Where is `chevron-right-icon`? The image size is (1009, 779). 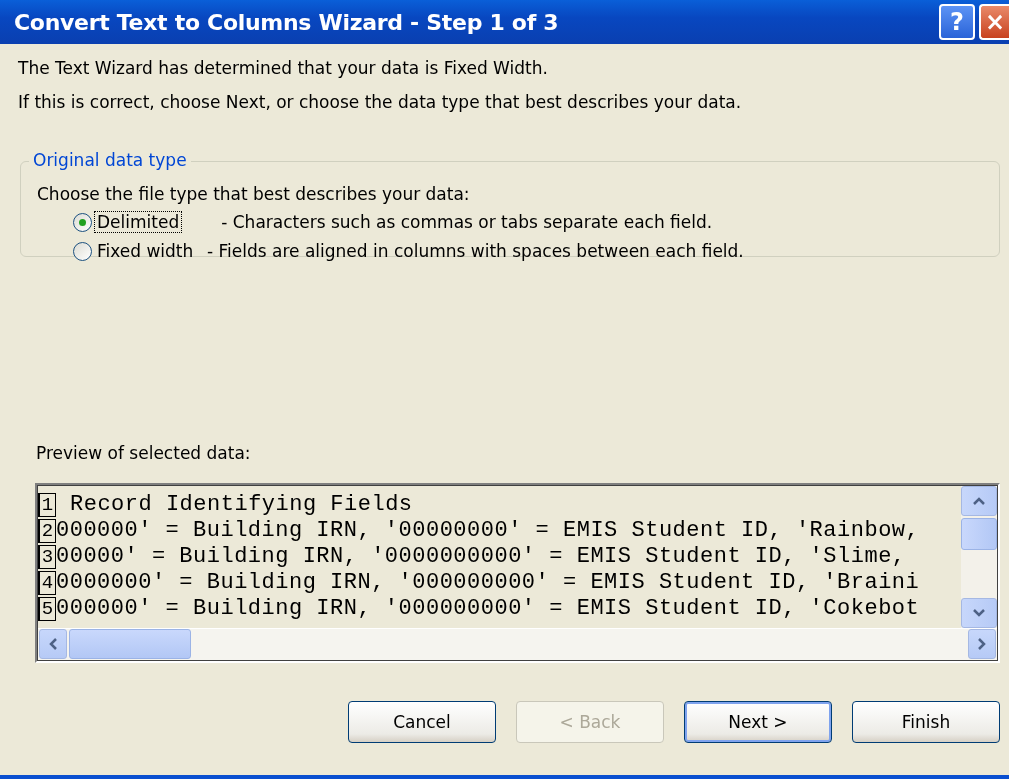 chevron-right-icon is located at coordinates (982, 643).